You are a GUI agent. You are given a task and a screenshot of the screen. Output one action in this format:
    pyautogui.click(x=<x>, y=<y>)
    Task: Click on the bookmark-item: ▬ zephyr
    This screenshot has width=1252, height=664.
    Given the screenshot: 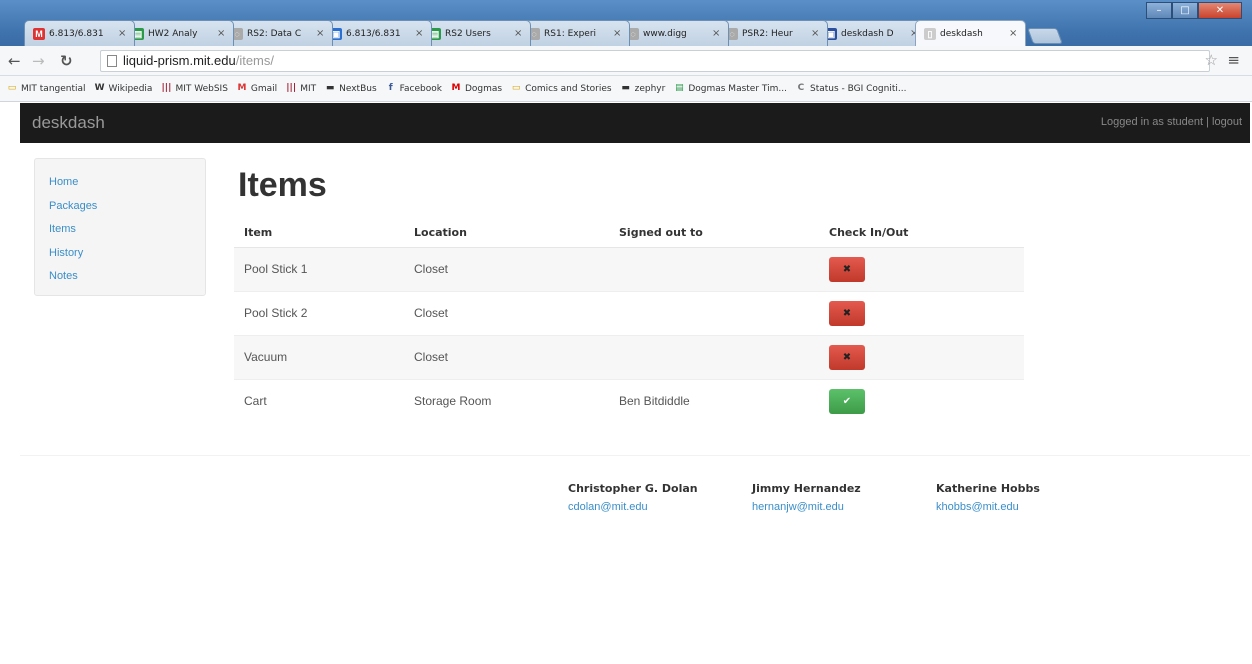 What is the action you would take?
    pyautogui.click(x=643, y=88)
    